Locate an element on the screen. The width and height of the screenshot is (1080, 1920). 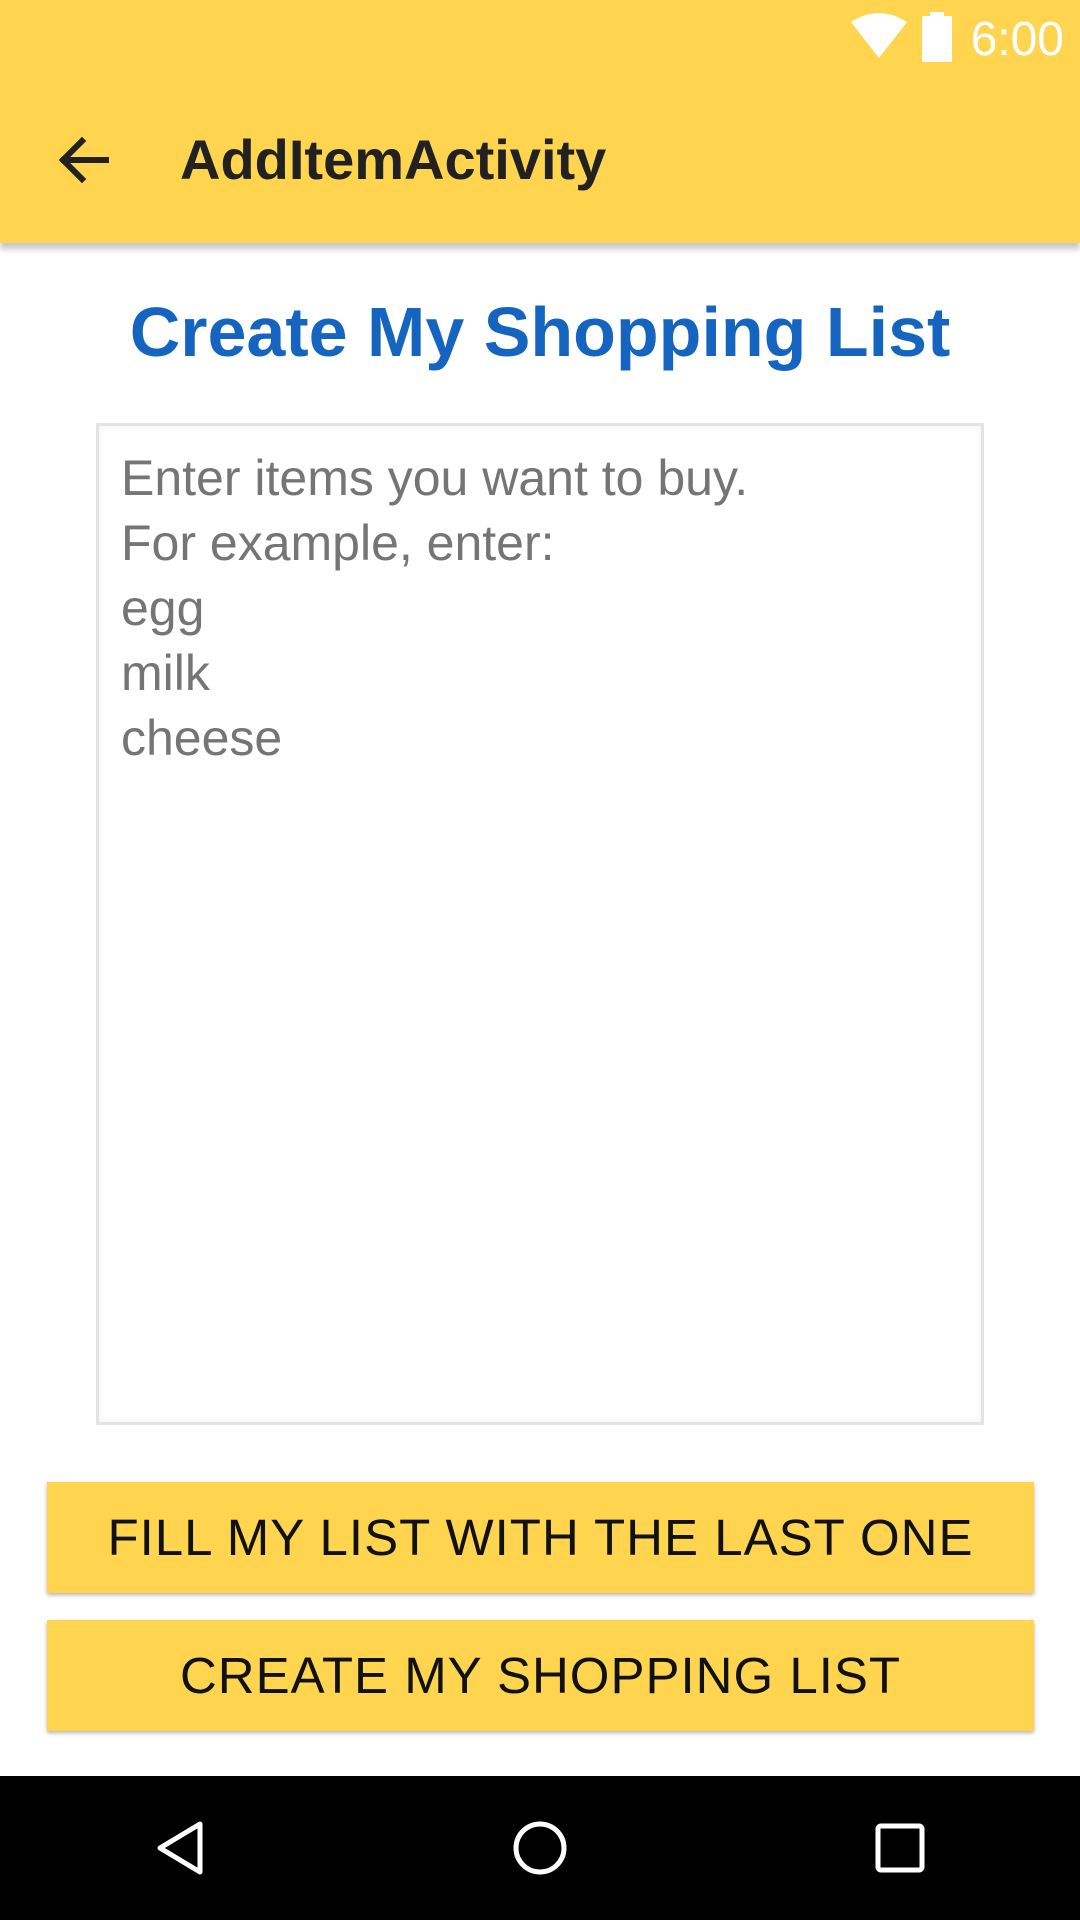
nav-home-icon is located at coordinates (540, 1848).